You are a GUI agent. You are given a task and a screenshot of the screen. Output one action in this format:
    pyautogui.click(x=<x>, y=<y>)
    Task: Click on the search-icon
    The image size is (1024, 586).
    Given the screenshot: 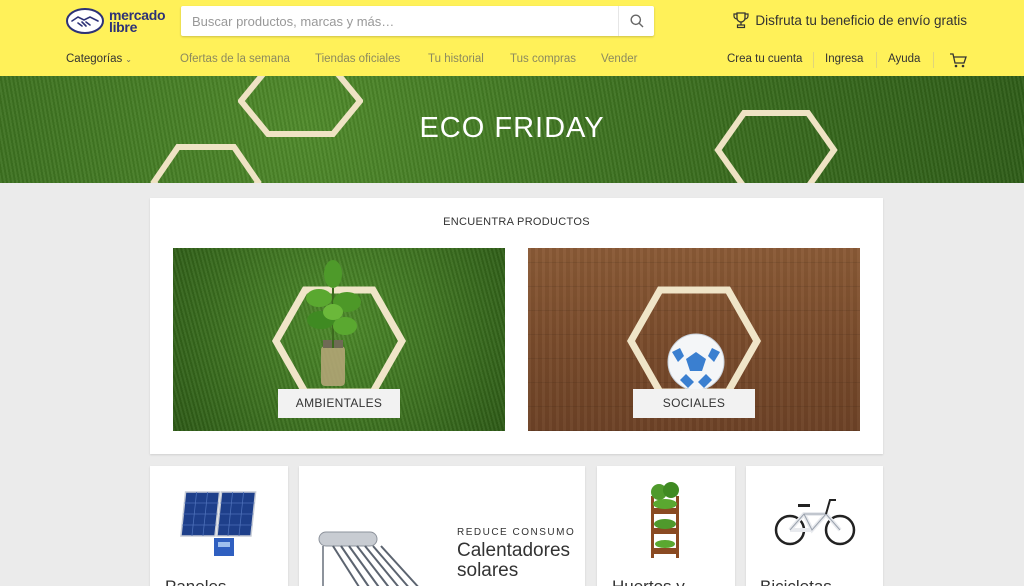 What is the action you would take?
    pyautogui.click(x=636, y=21)
    